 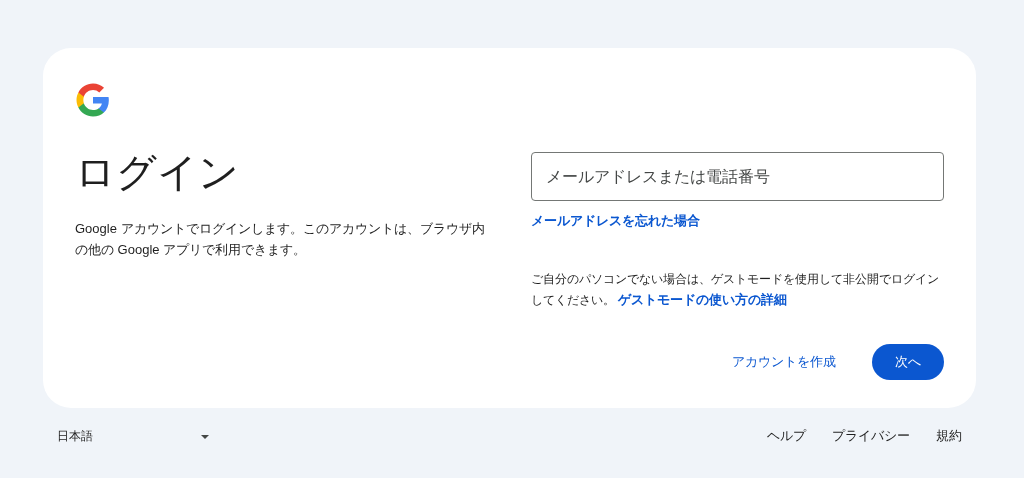 I want to click on guest-mode-link: ゲストモードの使い方の詳細, so click(x=703, y=299).